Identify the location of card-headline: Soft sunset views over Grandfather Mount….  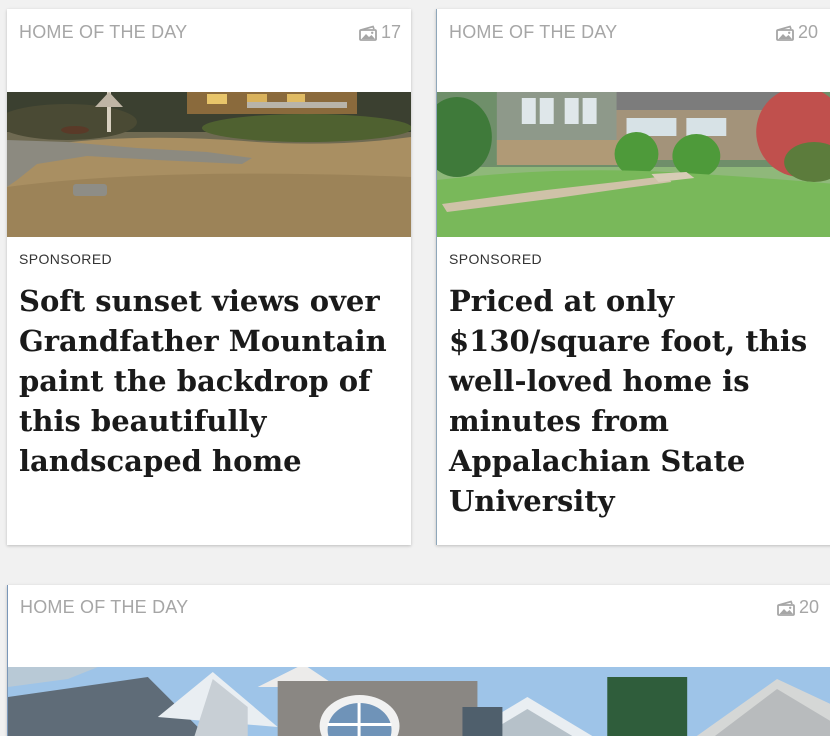
(210, 381).